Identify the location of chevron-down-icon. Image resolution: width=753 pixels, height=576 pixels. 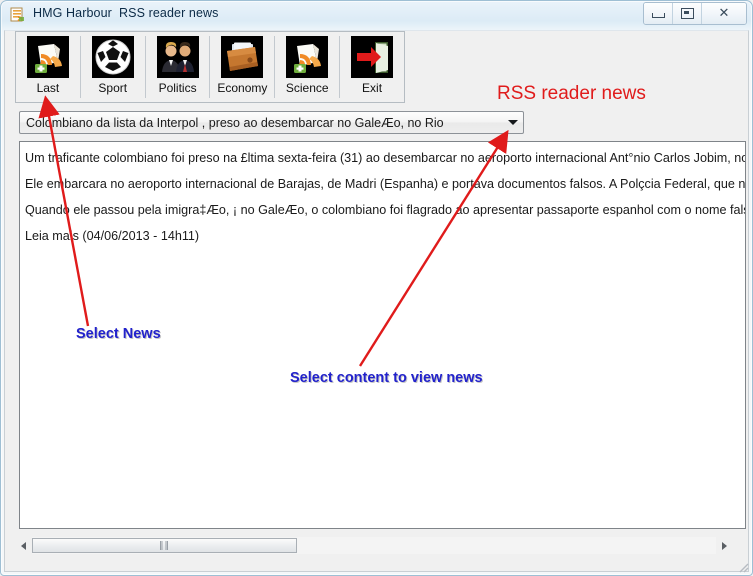
(513, 122).